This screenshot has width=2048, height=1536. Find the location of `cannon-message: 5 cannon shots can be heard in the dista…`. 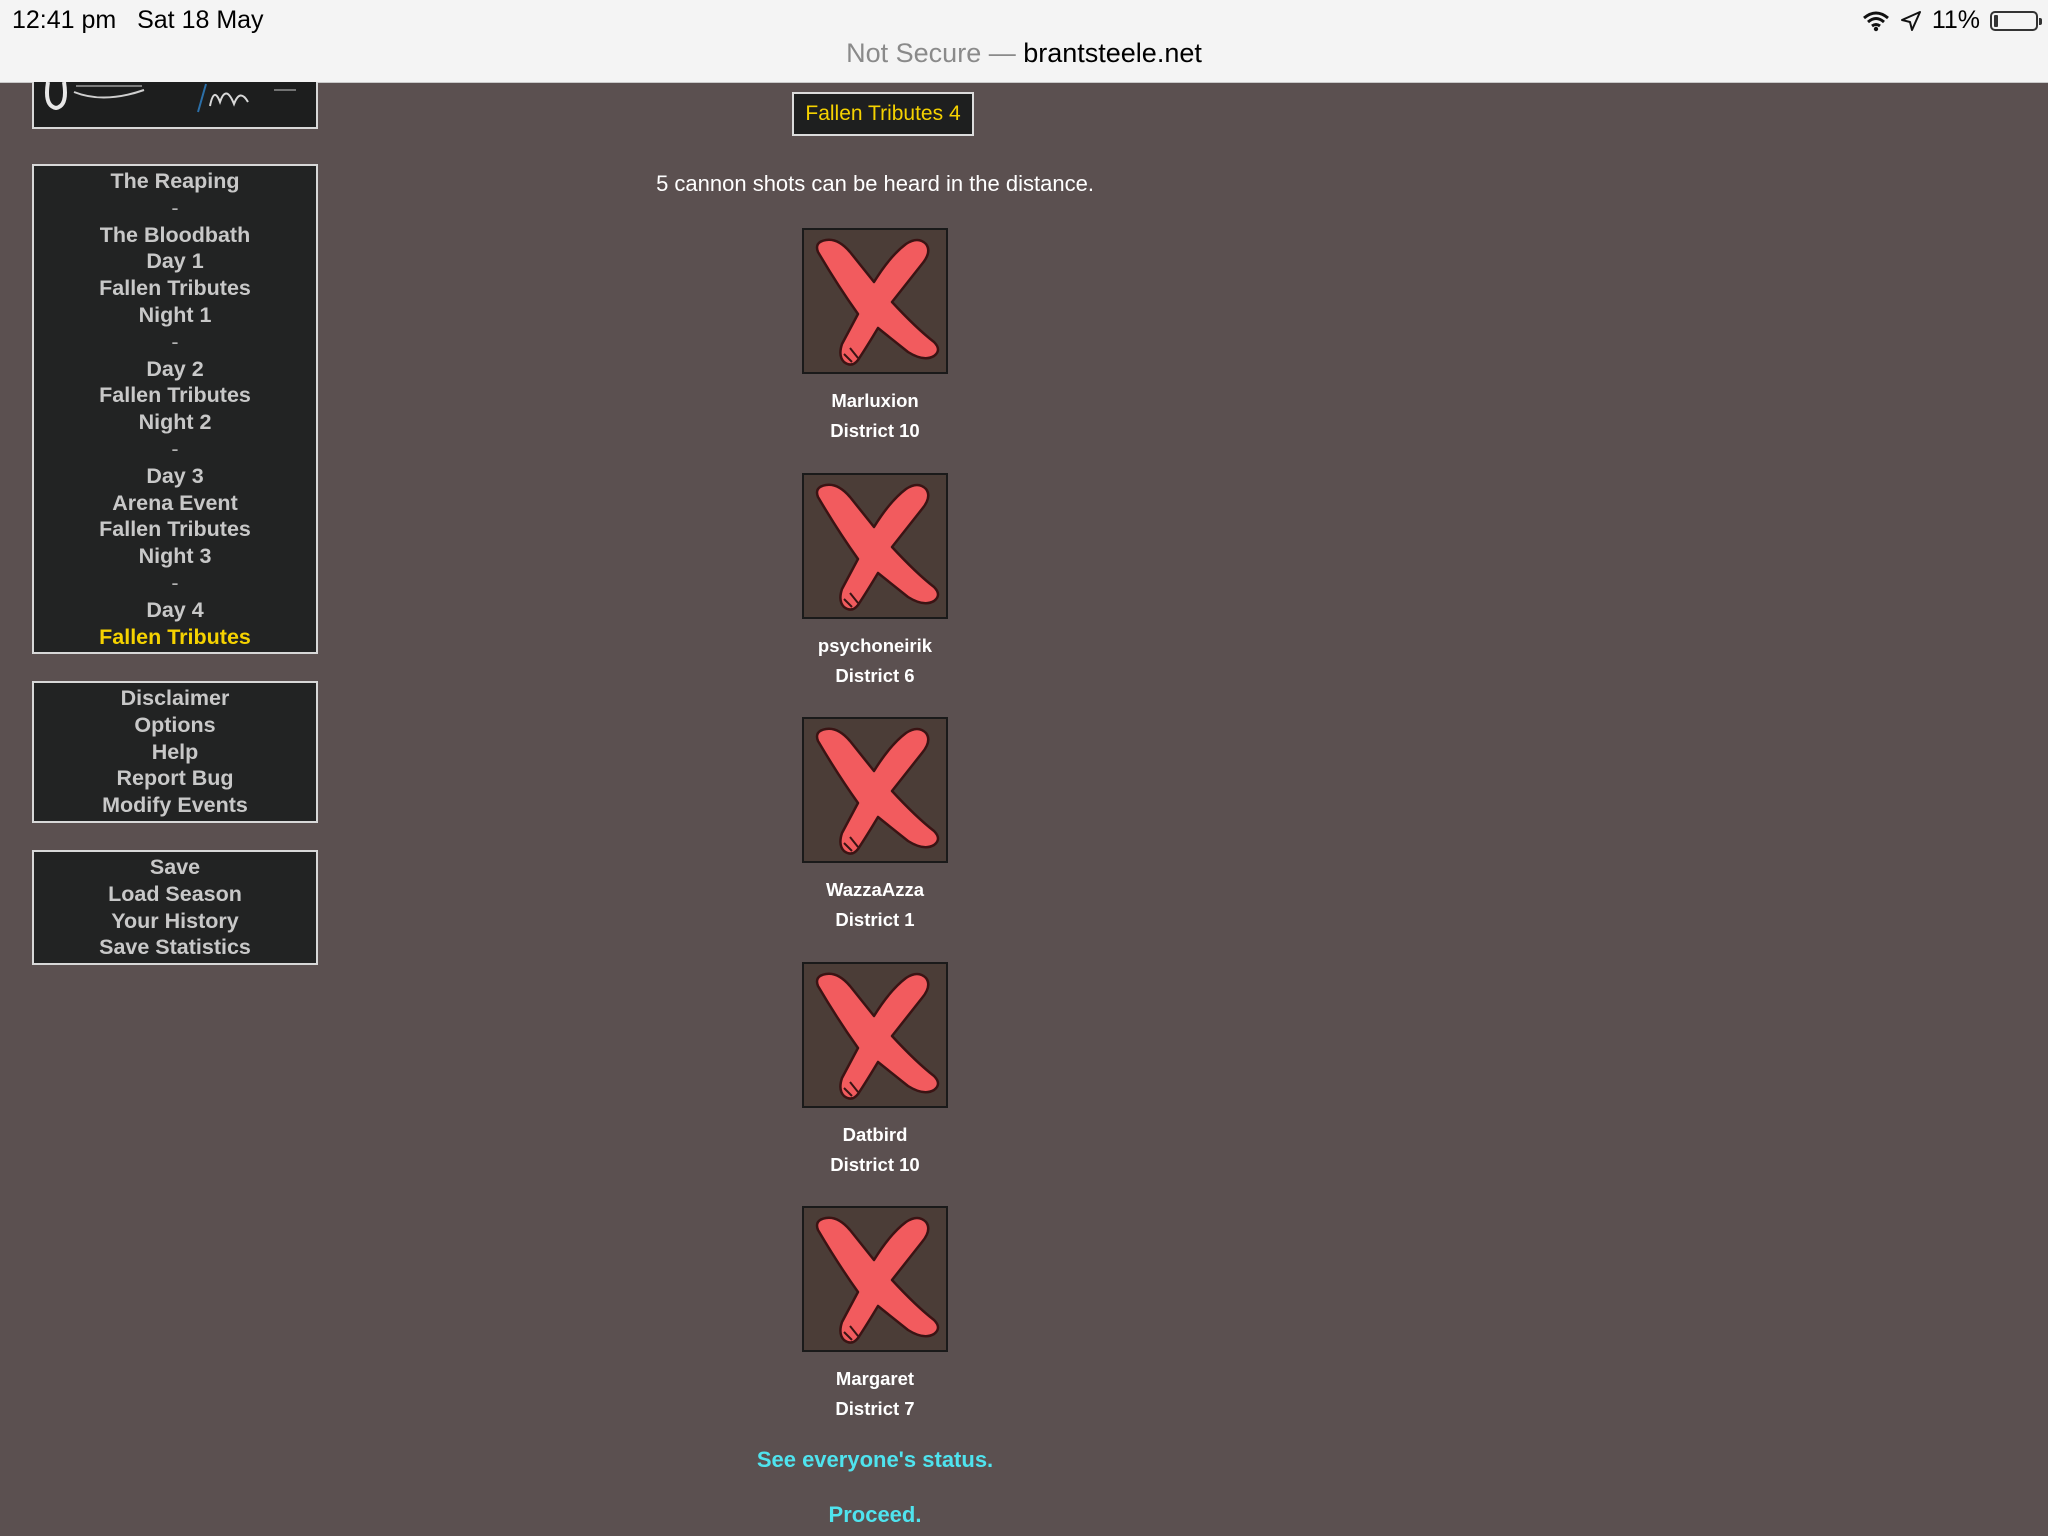

cannon-message: 5 cannon shots can be heard in the dista… is located at coordinates (875, 183).